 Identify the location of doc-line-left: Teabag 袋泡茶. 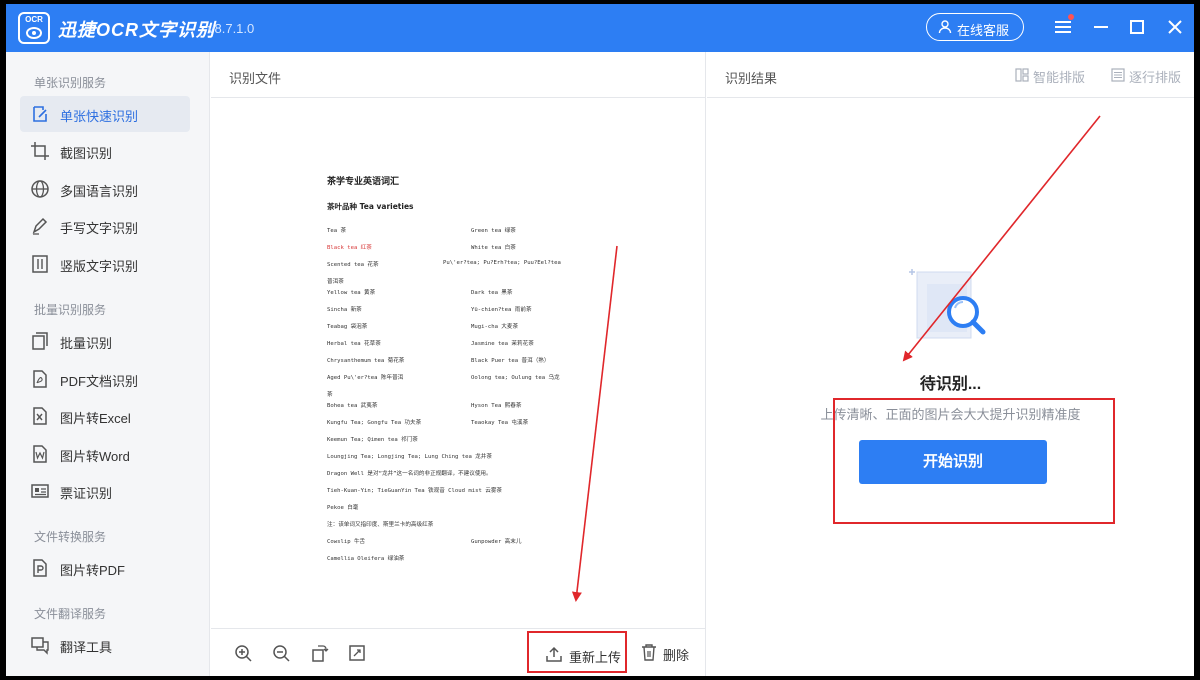
(347, 327).